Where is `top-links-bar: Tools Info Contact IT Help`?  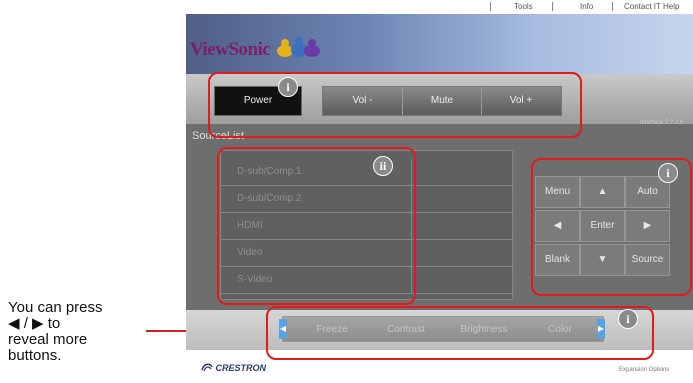
top-links-bar: Tools Info Contact IT Help is located at coordinates (439, 7).